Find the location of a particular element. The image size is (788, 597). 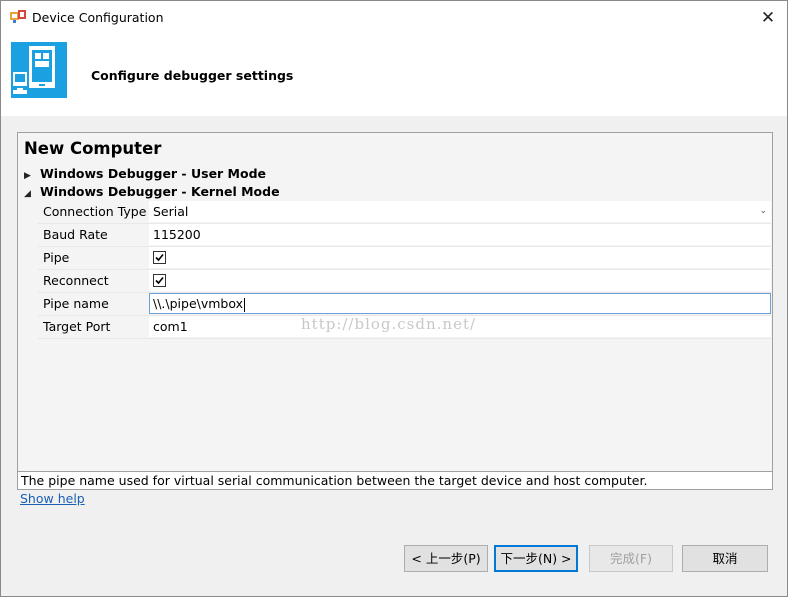

back-button: < 上一步(P) is located at coordinates (446, 558).